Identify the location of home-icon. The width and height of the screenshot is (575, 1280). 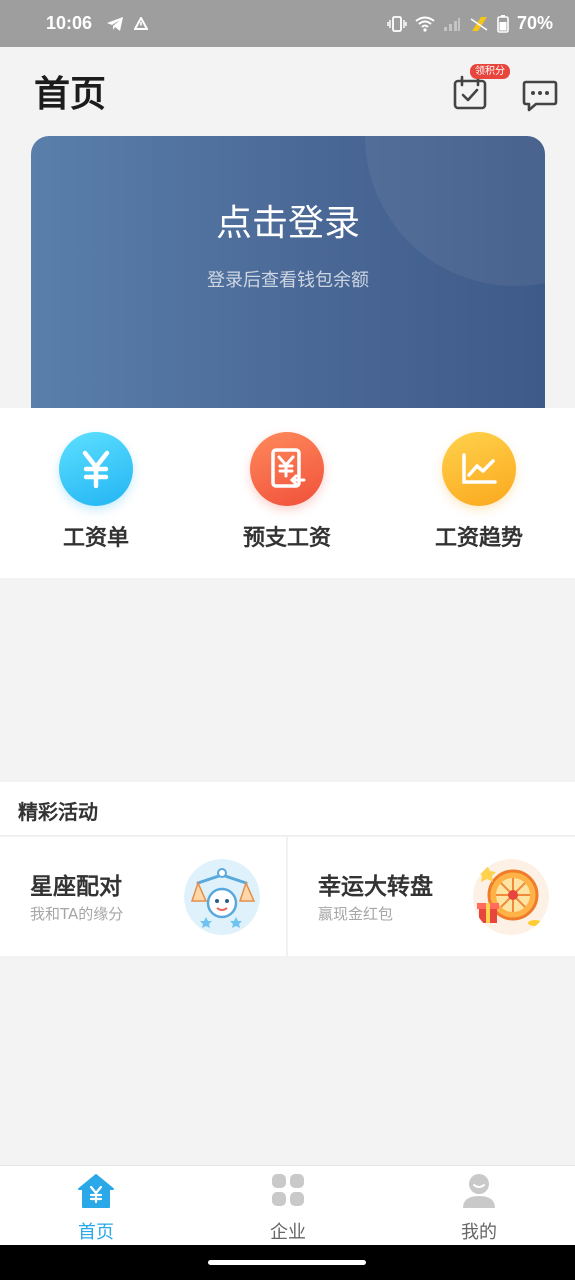
(96, 1191).